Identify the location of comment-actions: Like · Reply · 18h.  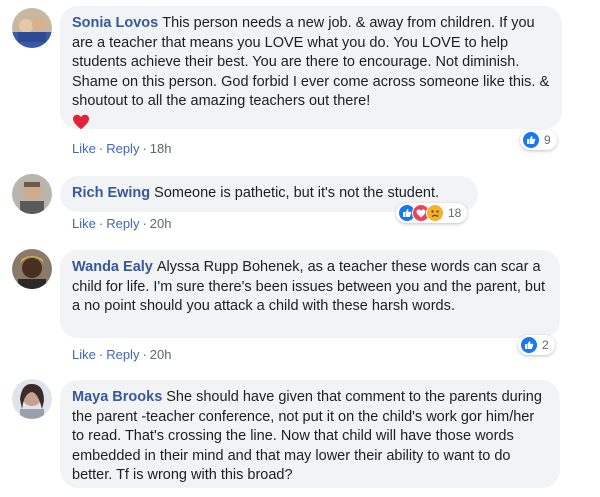
(122, 148).